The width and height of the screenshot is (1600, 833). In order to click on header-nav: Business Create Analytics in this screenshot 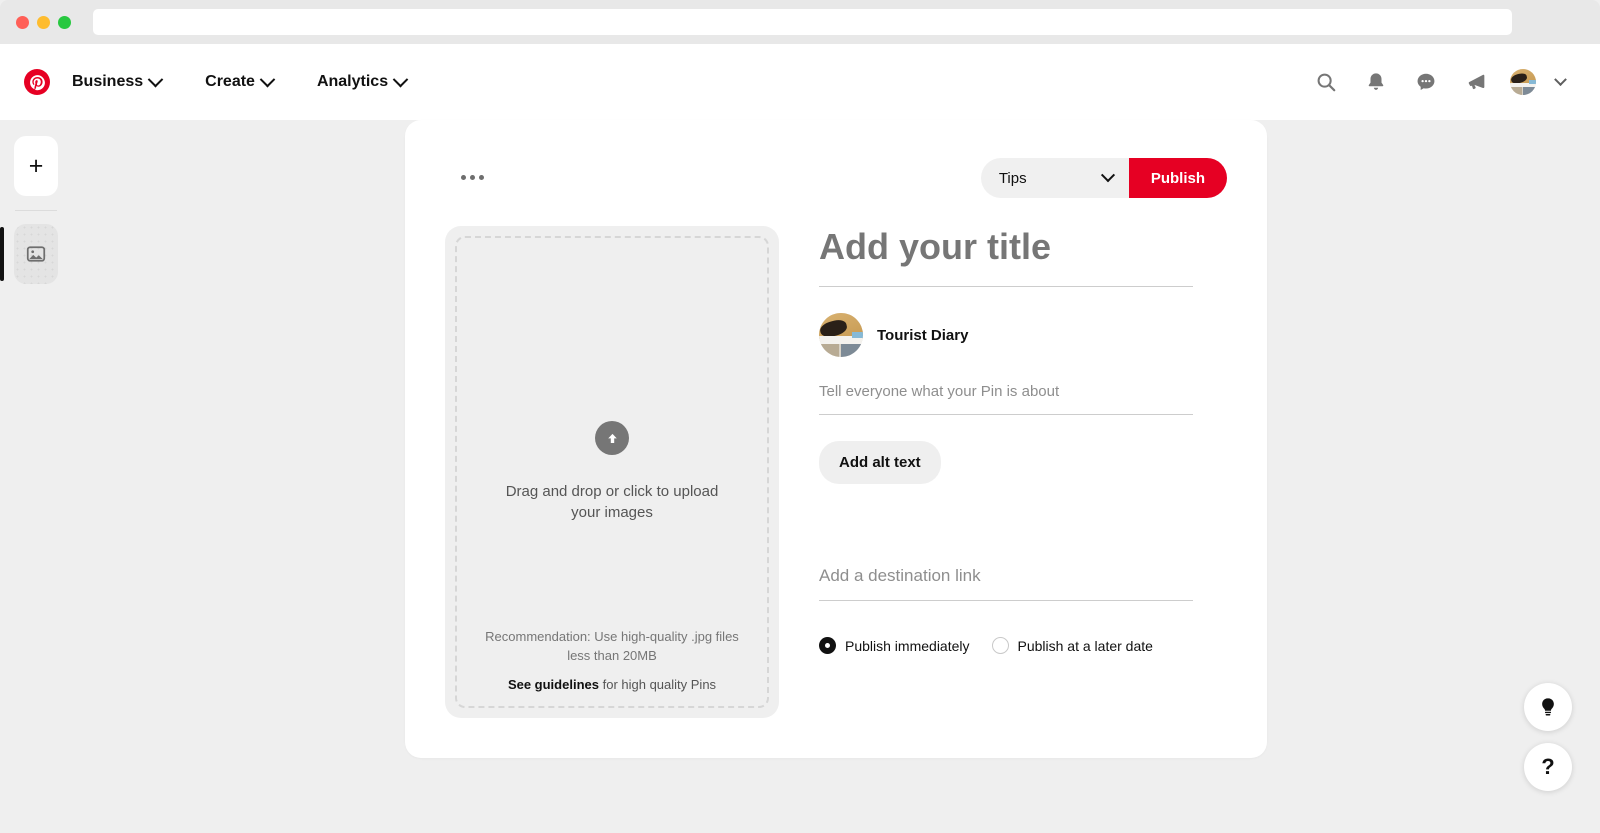, I will do `click(221, 82)`.